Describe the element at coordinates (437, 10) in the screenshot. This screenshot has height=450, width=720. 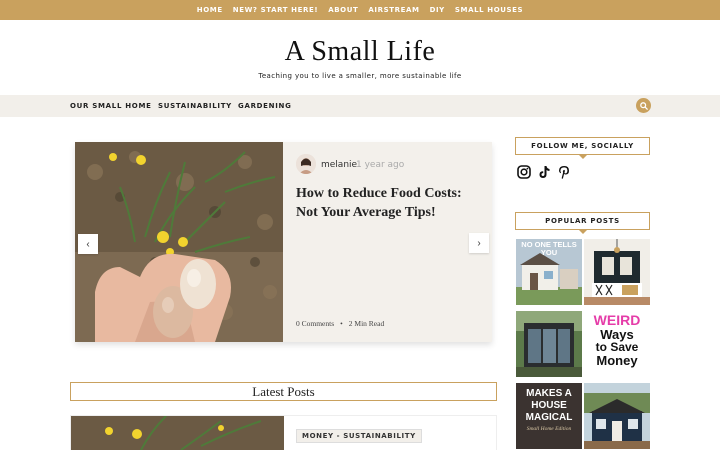
I see `topnav-diy: DIY` at that location.